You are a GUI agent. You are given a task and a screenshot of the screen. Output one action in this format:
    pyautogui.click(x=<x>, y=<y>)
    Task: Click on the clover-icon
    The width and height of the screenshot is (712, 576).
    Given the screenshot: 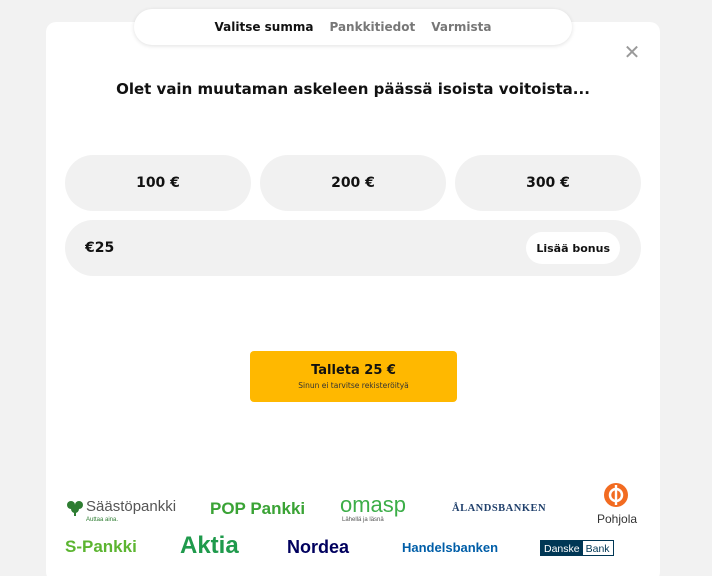 What is the action you would take?
    pyautogui.click(x=75, y=508)
    